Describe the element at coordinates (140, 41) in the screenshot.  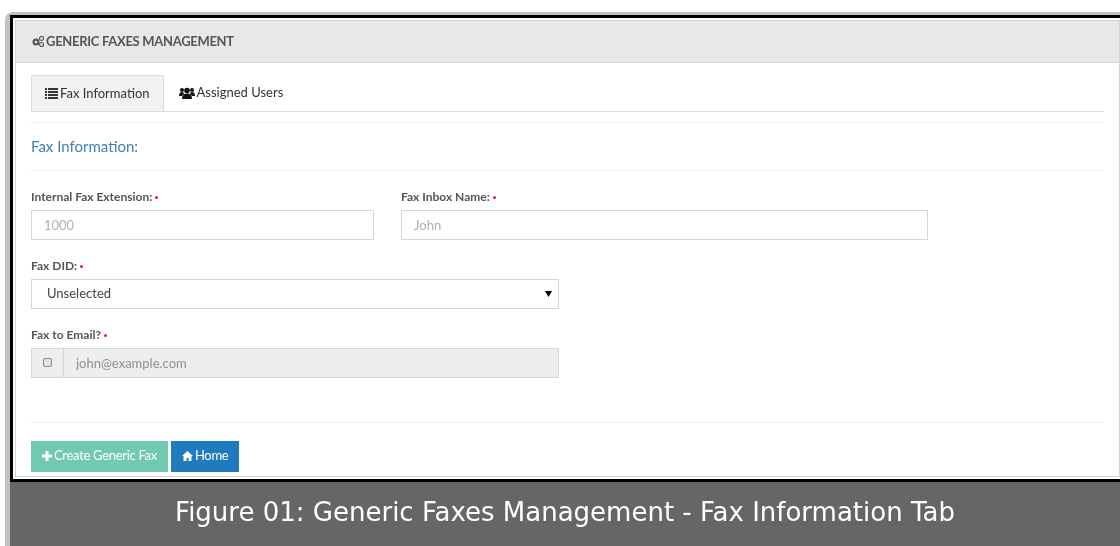
I see `panel-title: GENERIC FAXES MANAGEMENT` at that location.